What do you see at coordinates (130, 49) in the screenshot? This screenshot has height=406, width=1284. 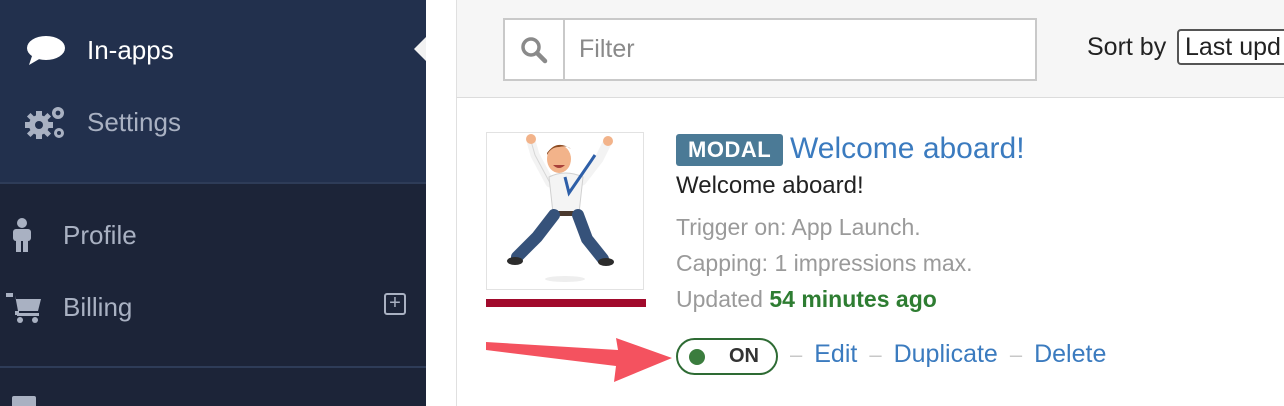 I see `sidebar-item-label: In-apps` at bounding box center [130, 49].